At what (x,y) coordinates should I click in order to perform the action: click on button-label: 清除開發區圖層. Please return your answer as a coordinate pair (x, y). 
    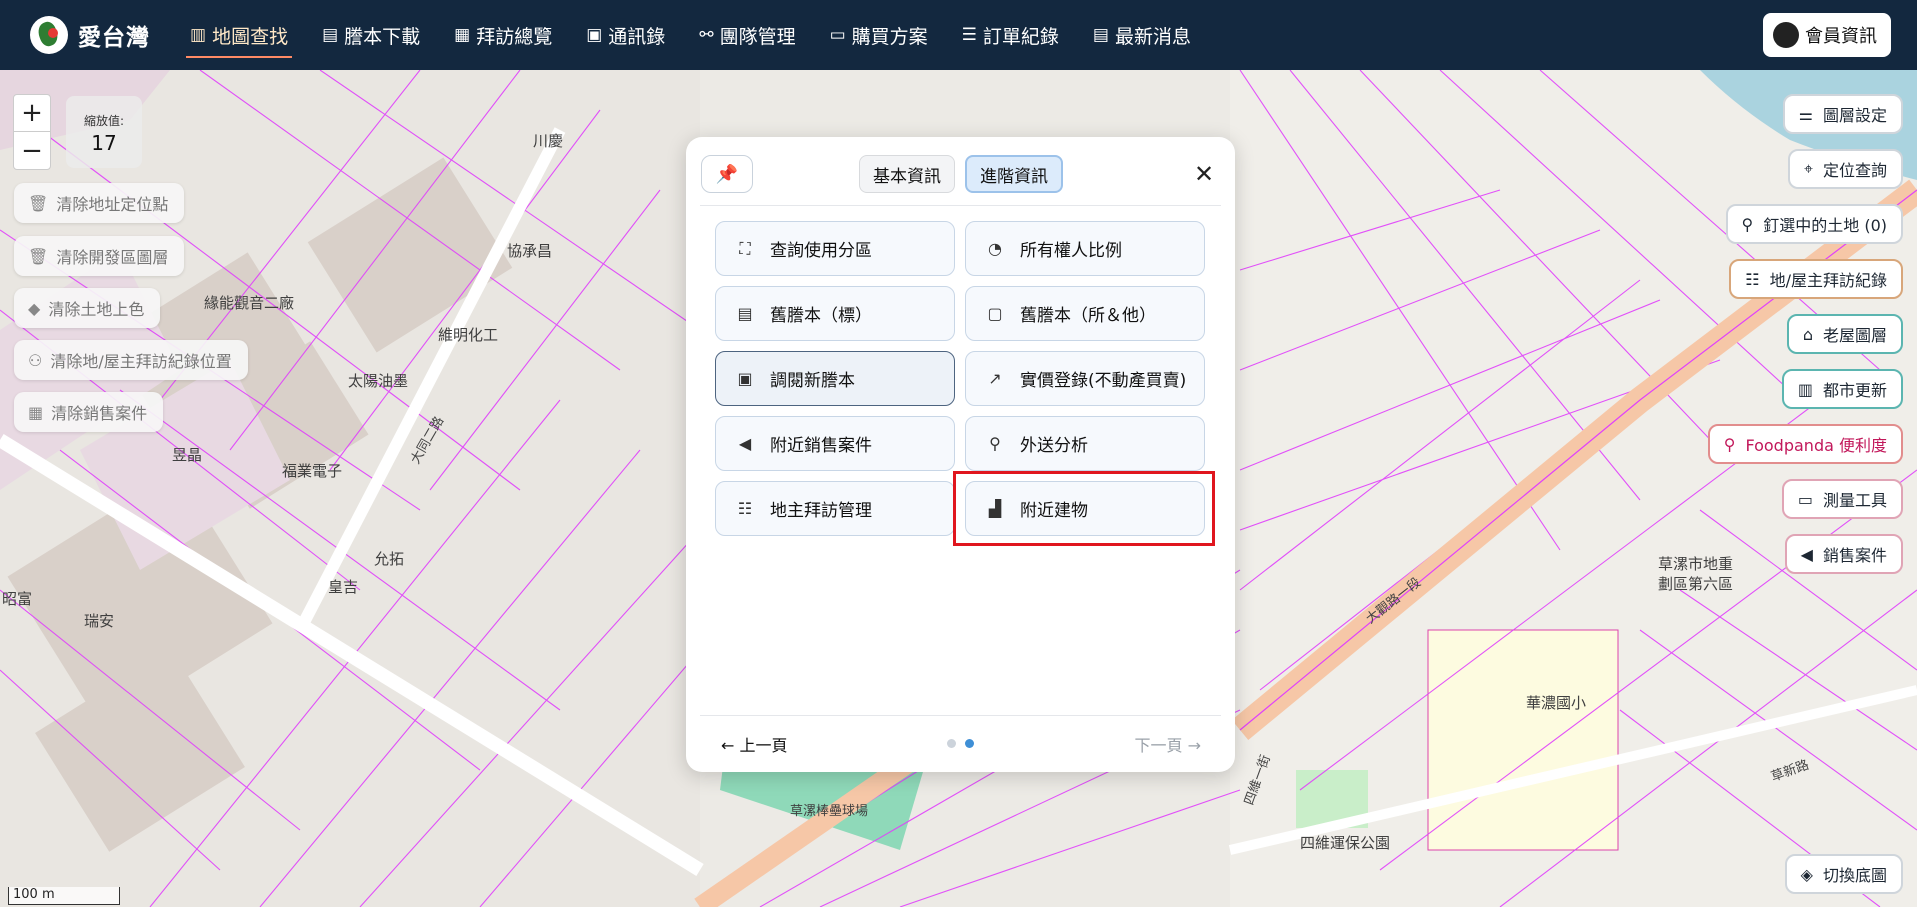
    Looking at the image, I should click on (112, 257).